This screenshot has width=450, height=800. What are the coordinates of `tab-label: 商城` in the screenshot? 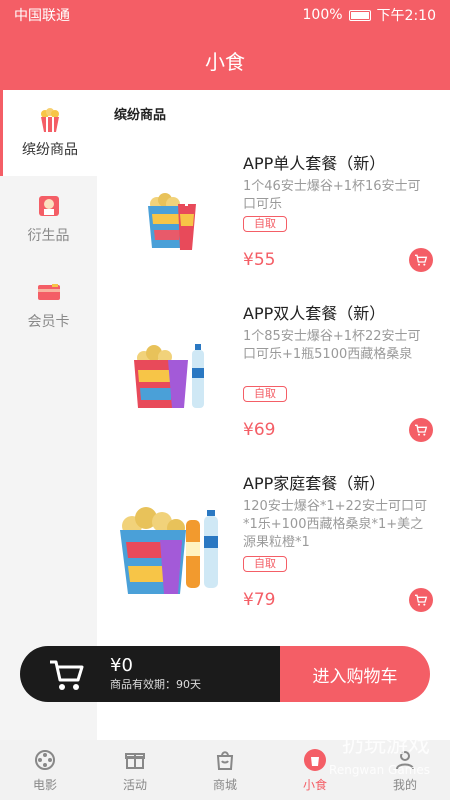 It's located at (224, 784).